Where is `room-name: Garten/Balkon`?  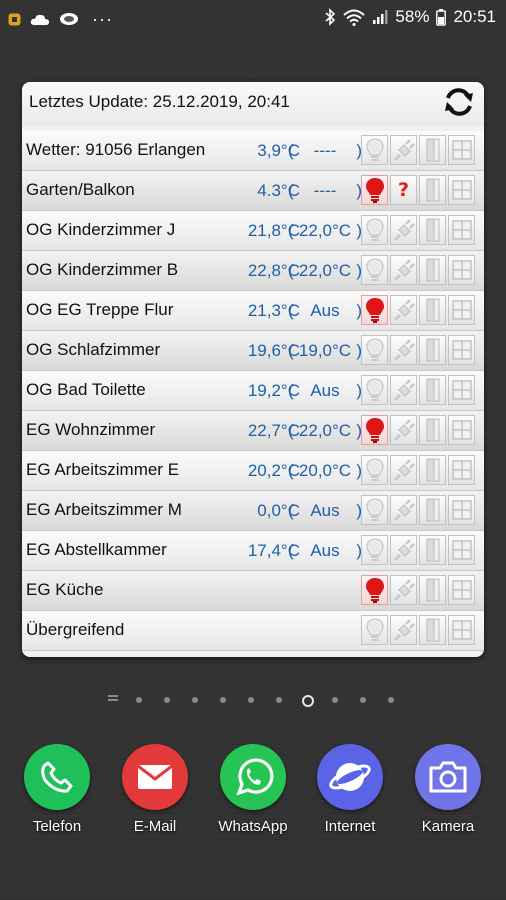 room-name: Garten/Balkon is located at coordinates (80, 189).